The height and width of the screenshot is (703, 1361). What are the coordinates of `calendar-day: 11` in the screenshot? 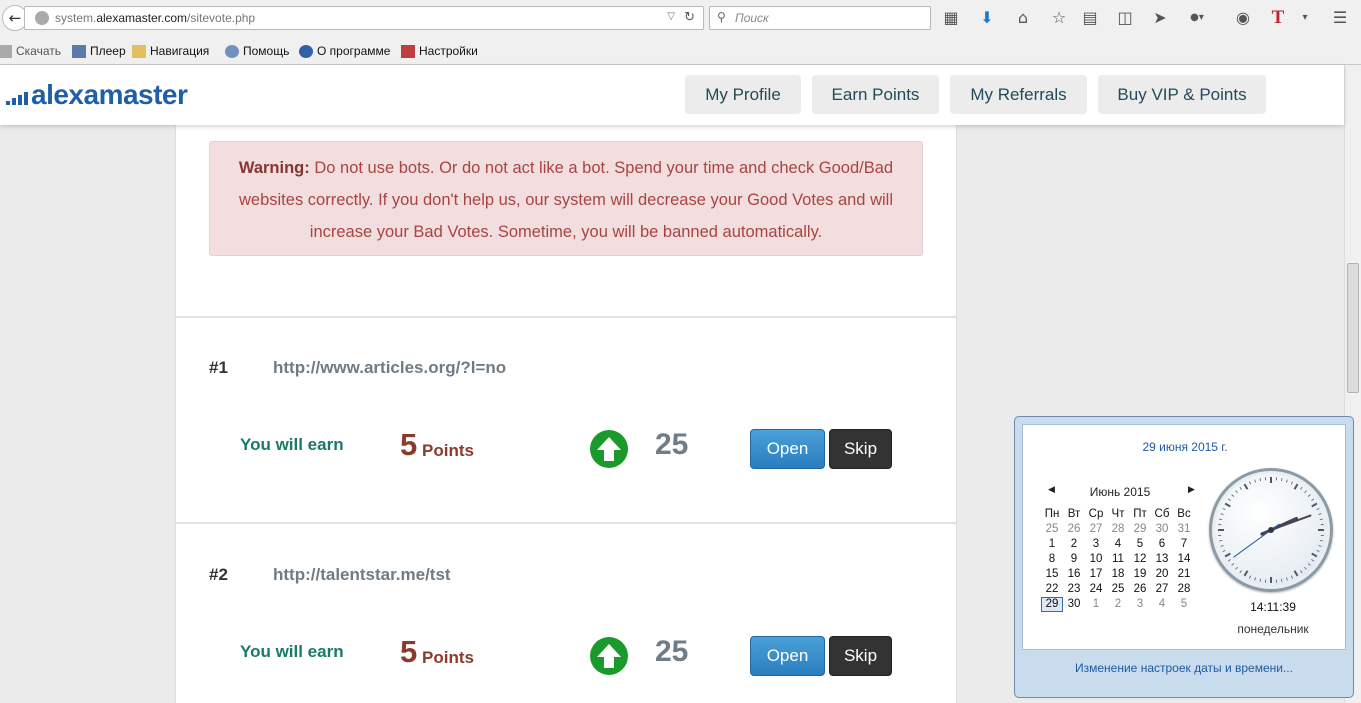 It's located at (1118, 559).